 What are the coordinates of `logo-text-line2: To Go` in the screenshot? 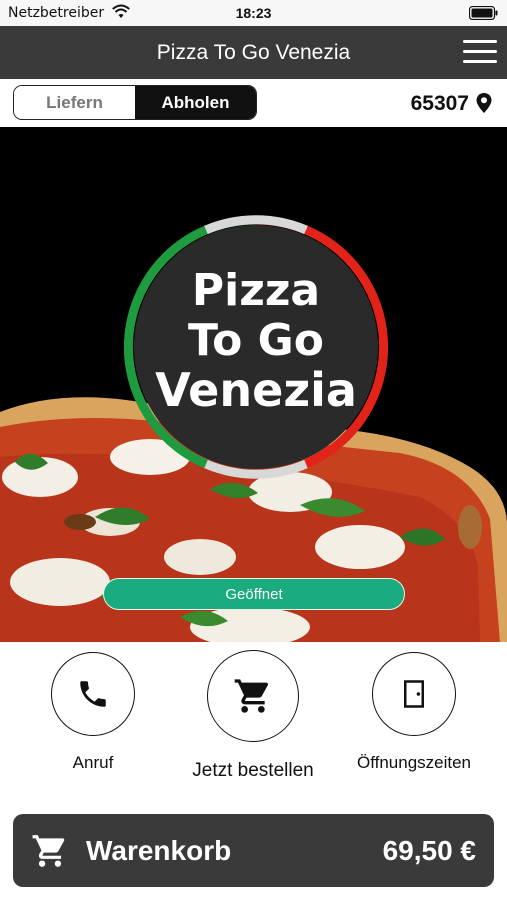 It's located at (256, 340).